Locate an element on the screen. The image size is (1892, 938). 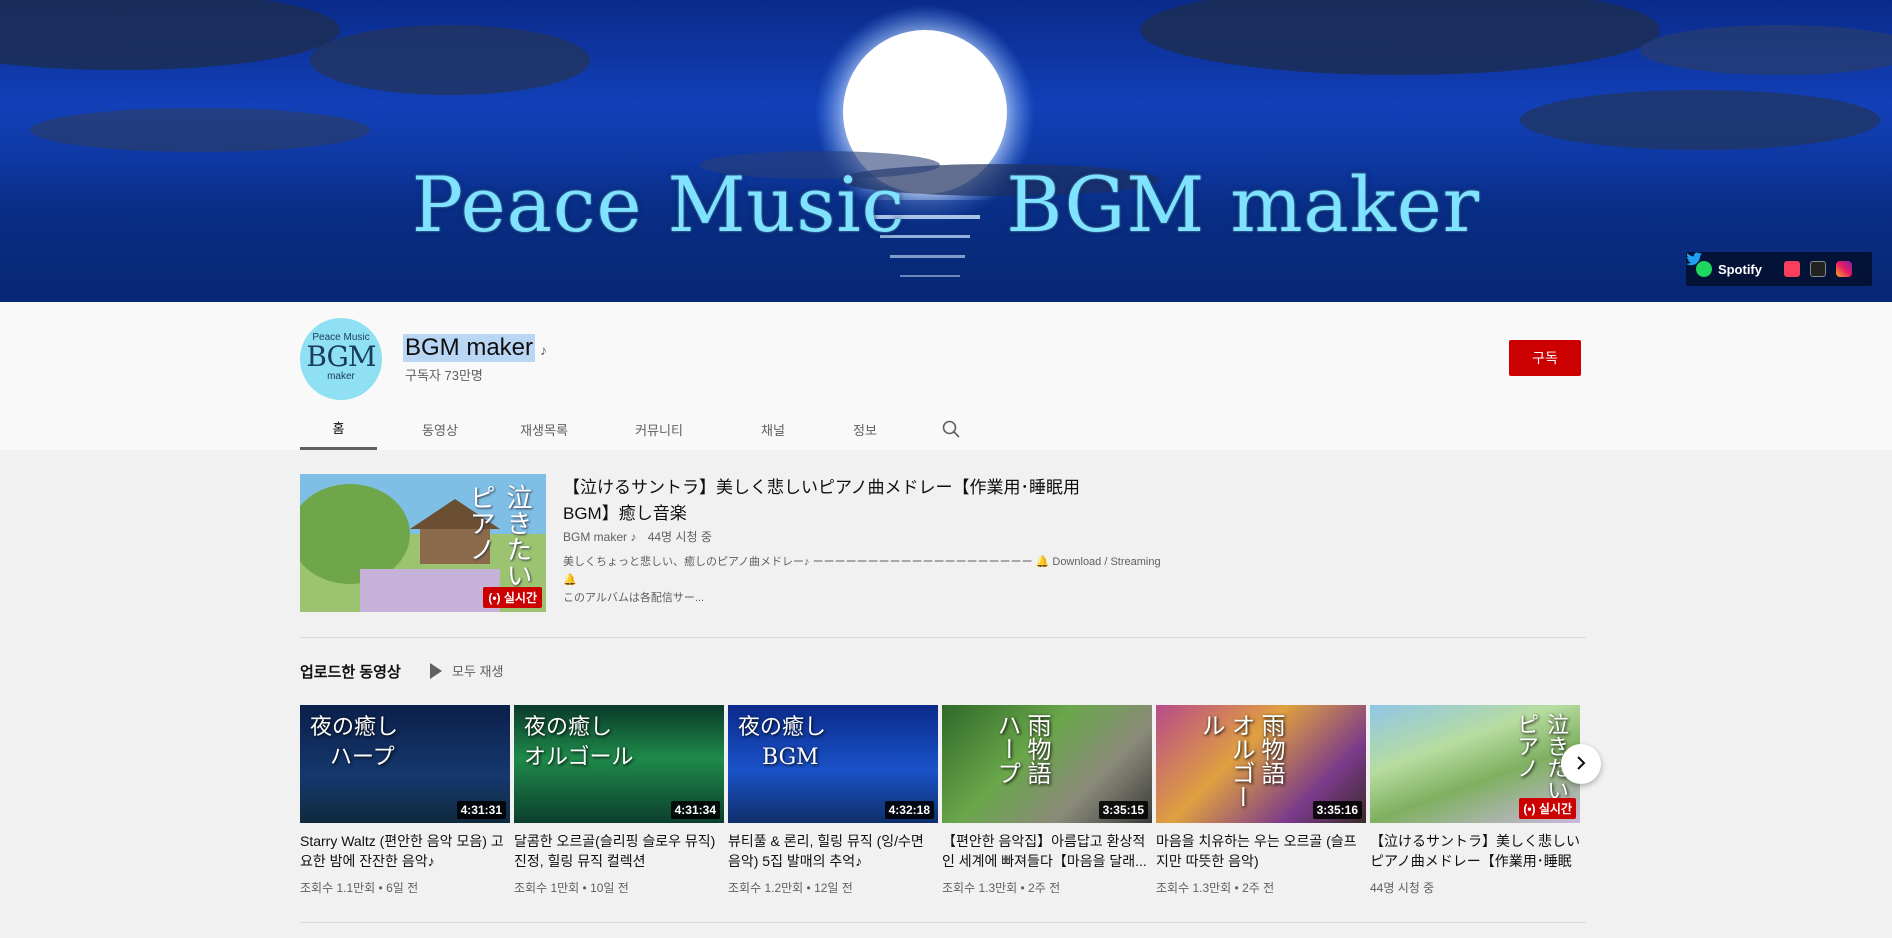
featured-channel: BGM maker is located at coordinates (595, 537).